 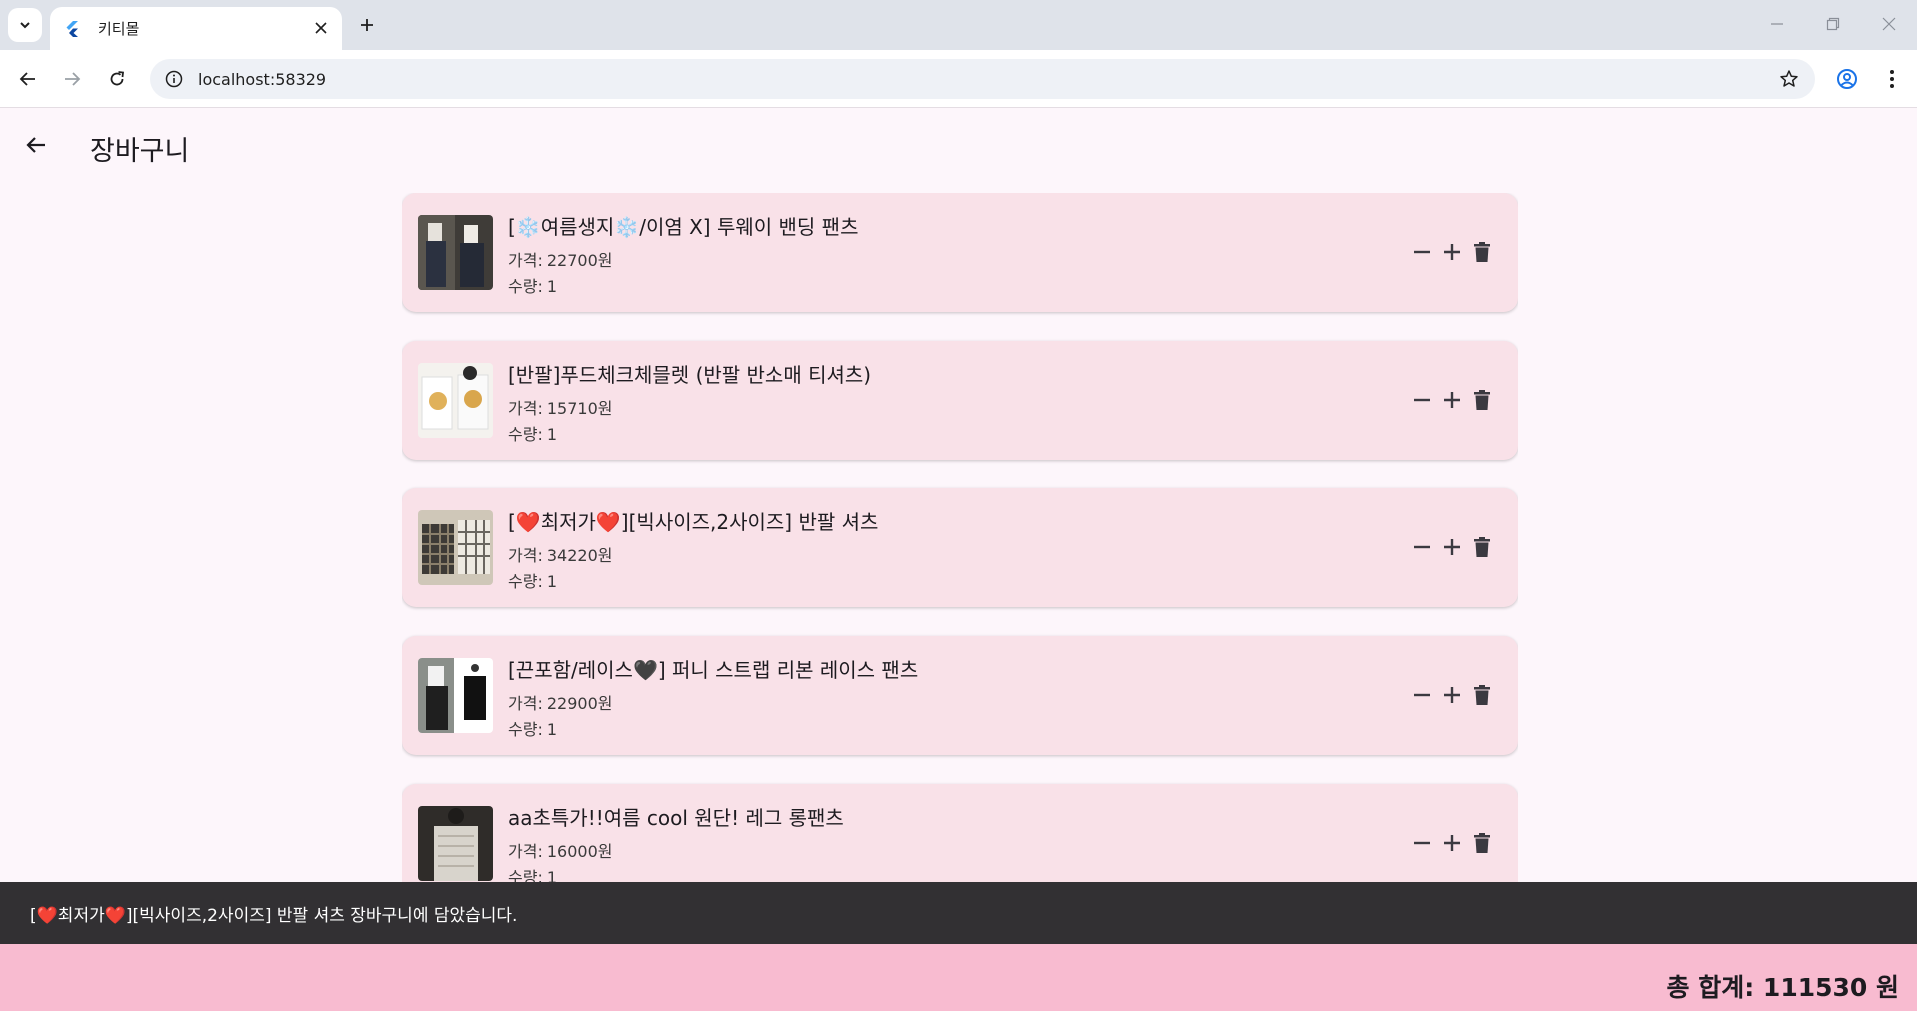 I want to click on total-bar: 총 합계: 111530 원, so click(x=958, y=977).